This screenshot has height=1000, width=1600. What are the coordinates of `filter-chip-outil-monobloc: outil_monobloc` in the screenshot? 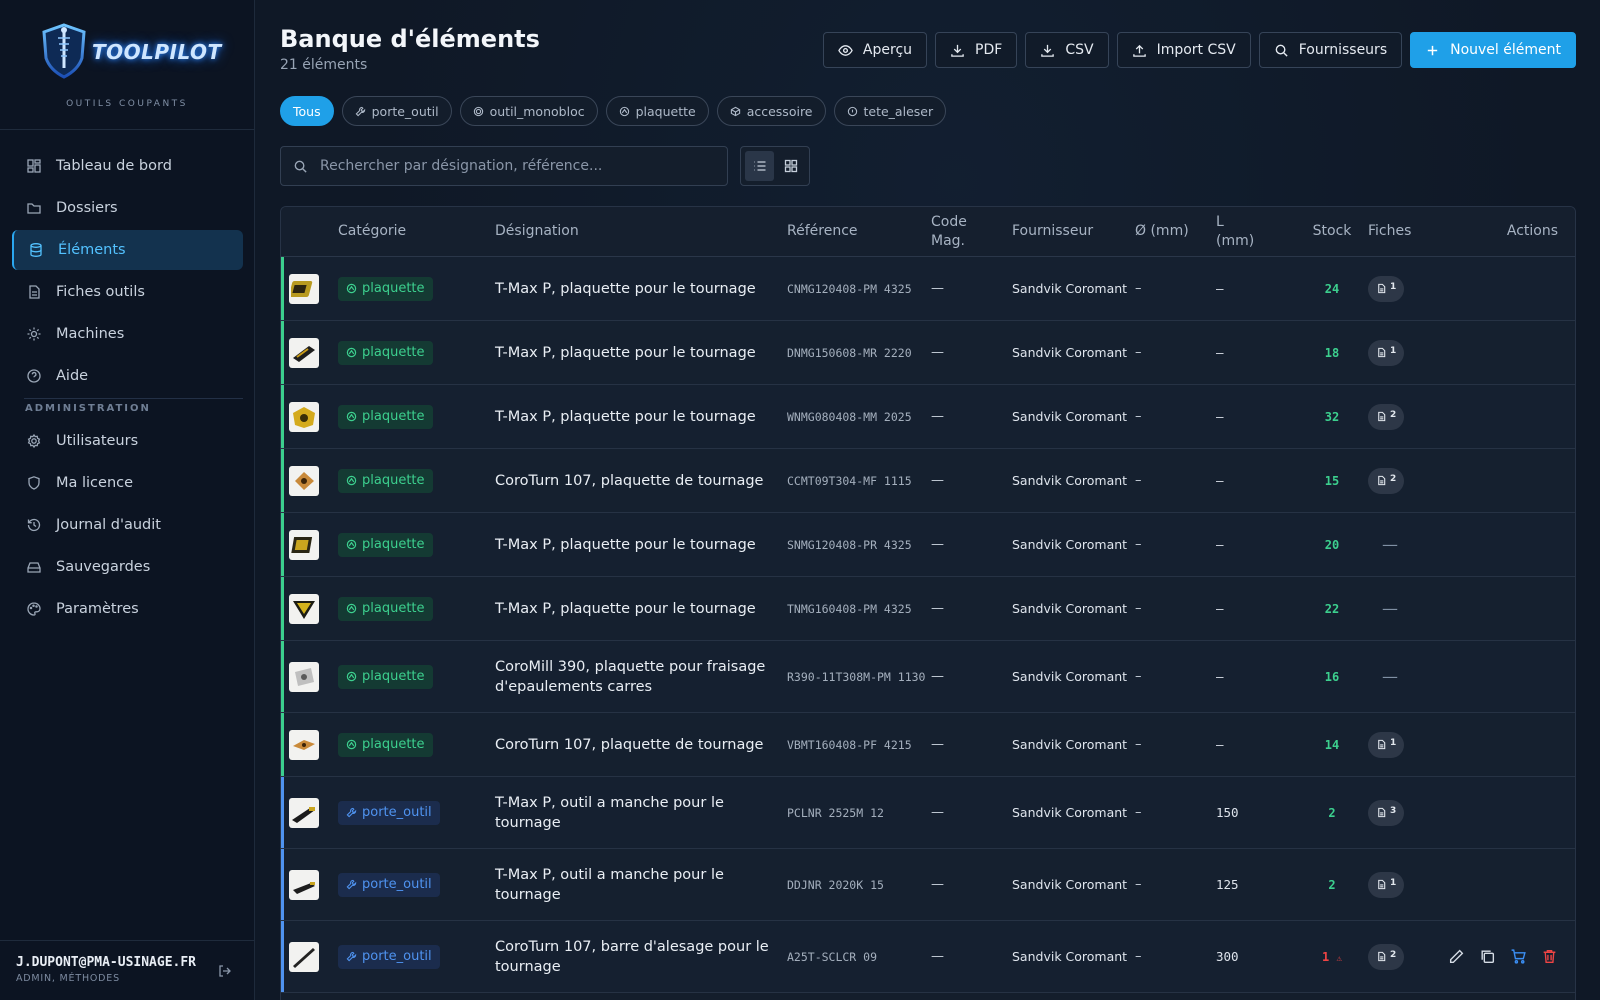 It's located at (528, 111).